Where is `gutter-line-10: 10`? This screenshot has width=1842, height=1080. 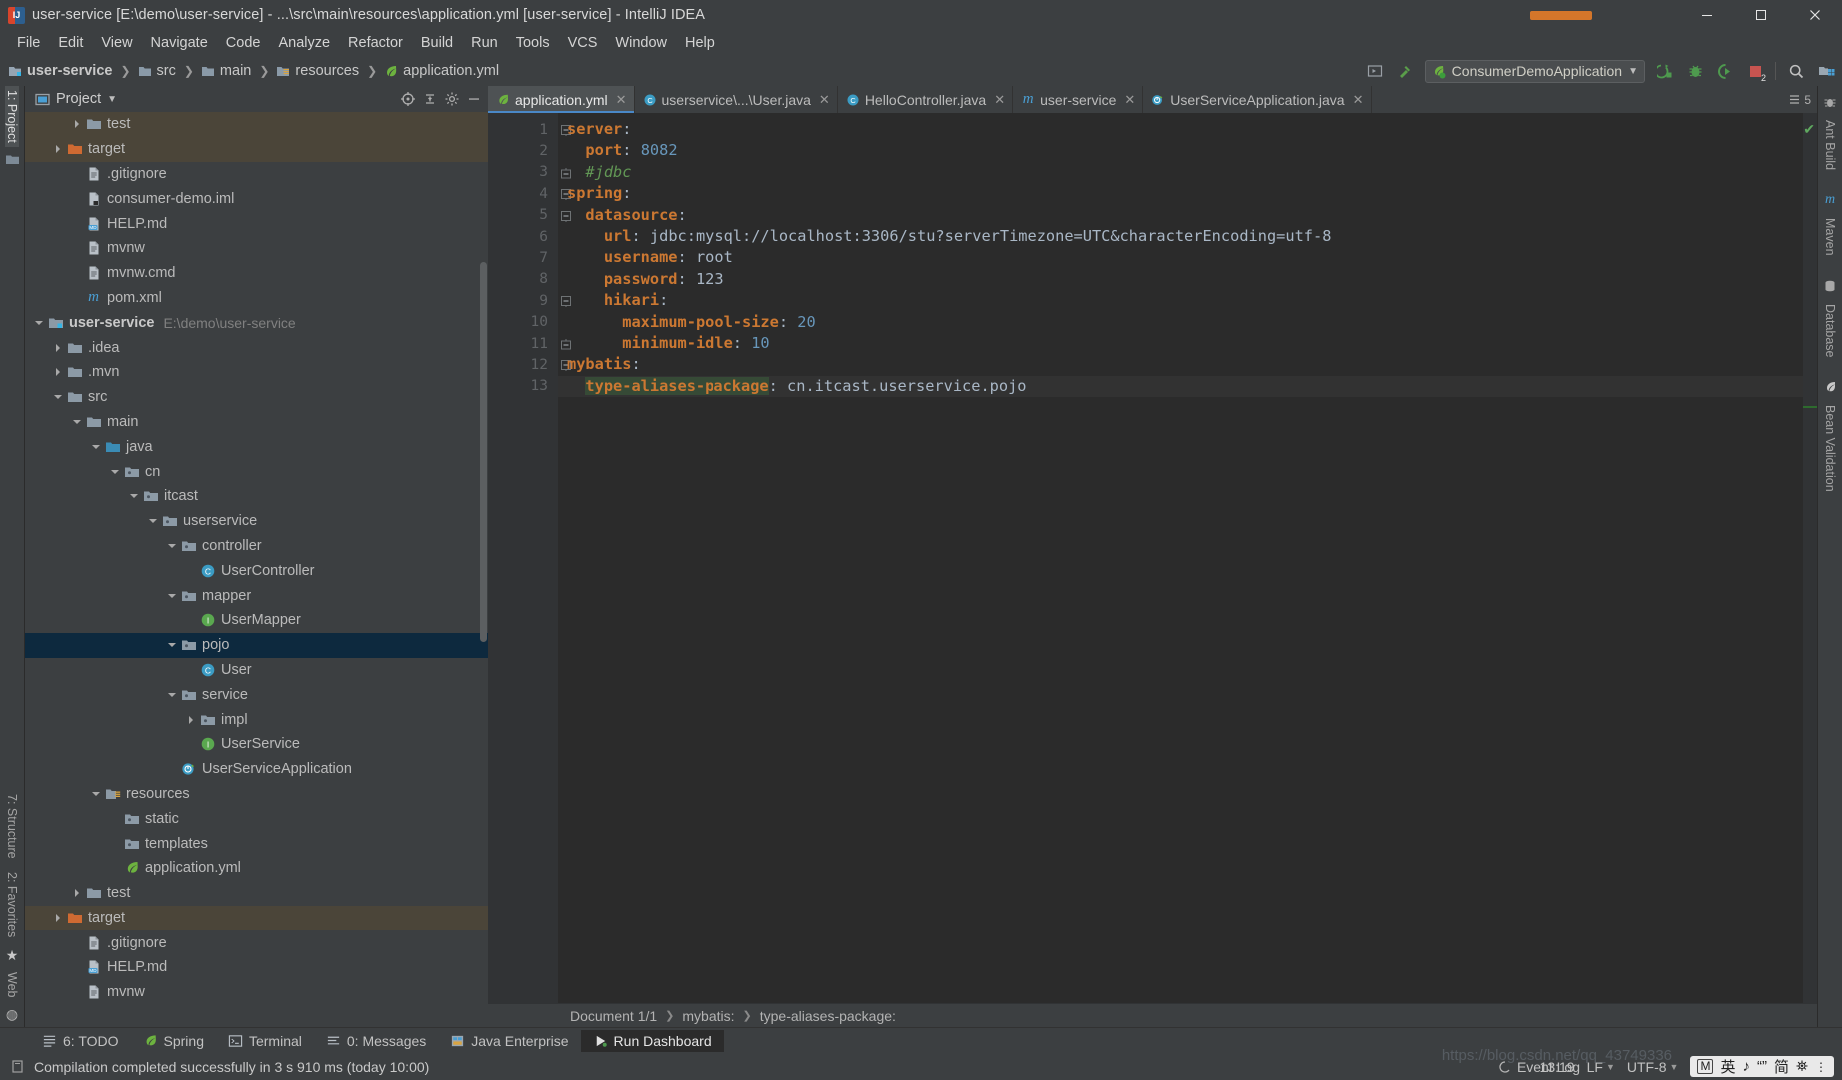 gutter-line-10: 10 is located at coordinates (523, 322).